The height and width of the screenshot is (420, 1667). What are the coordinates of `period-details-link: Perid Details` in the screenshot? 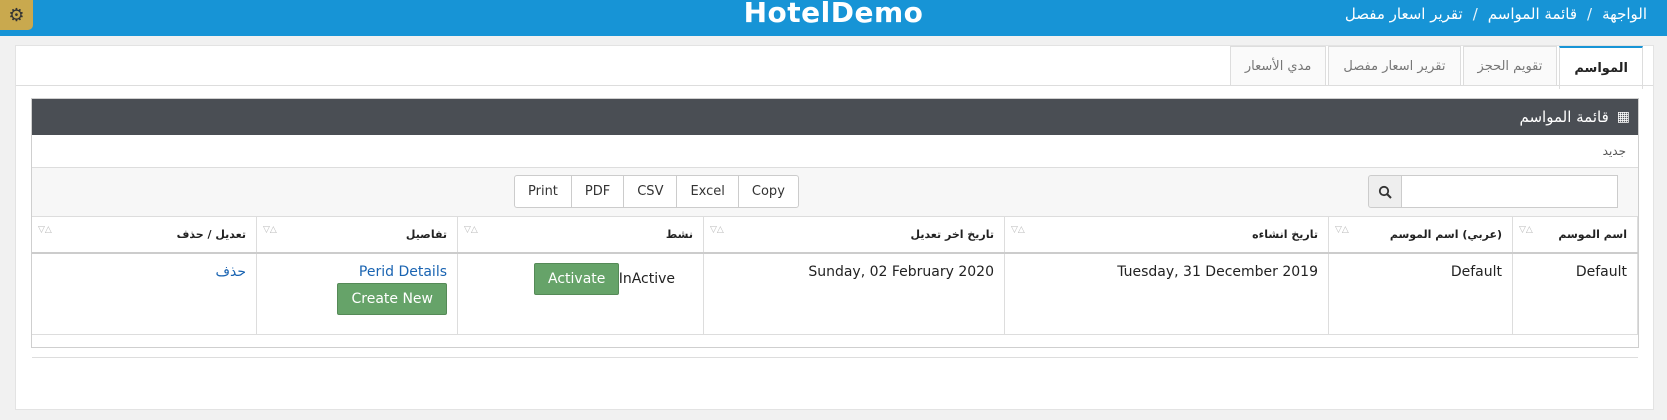 It's located at (403, 272).